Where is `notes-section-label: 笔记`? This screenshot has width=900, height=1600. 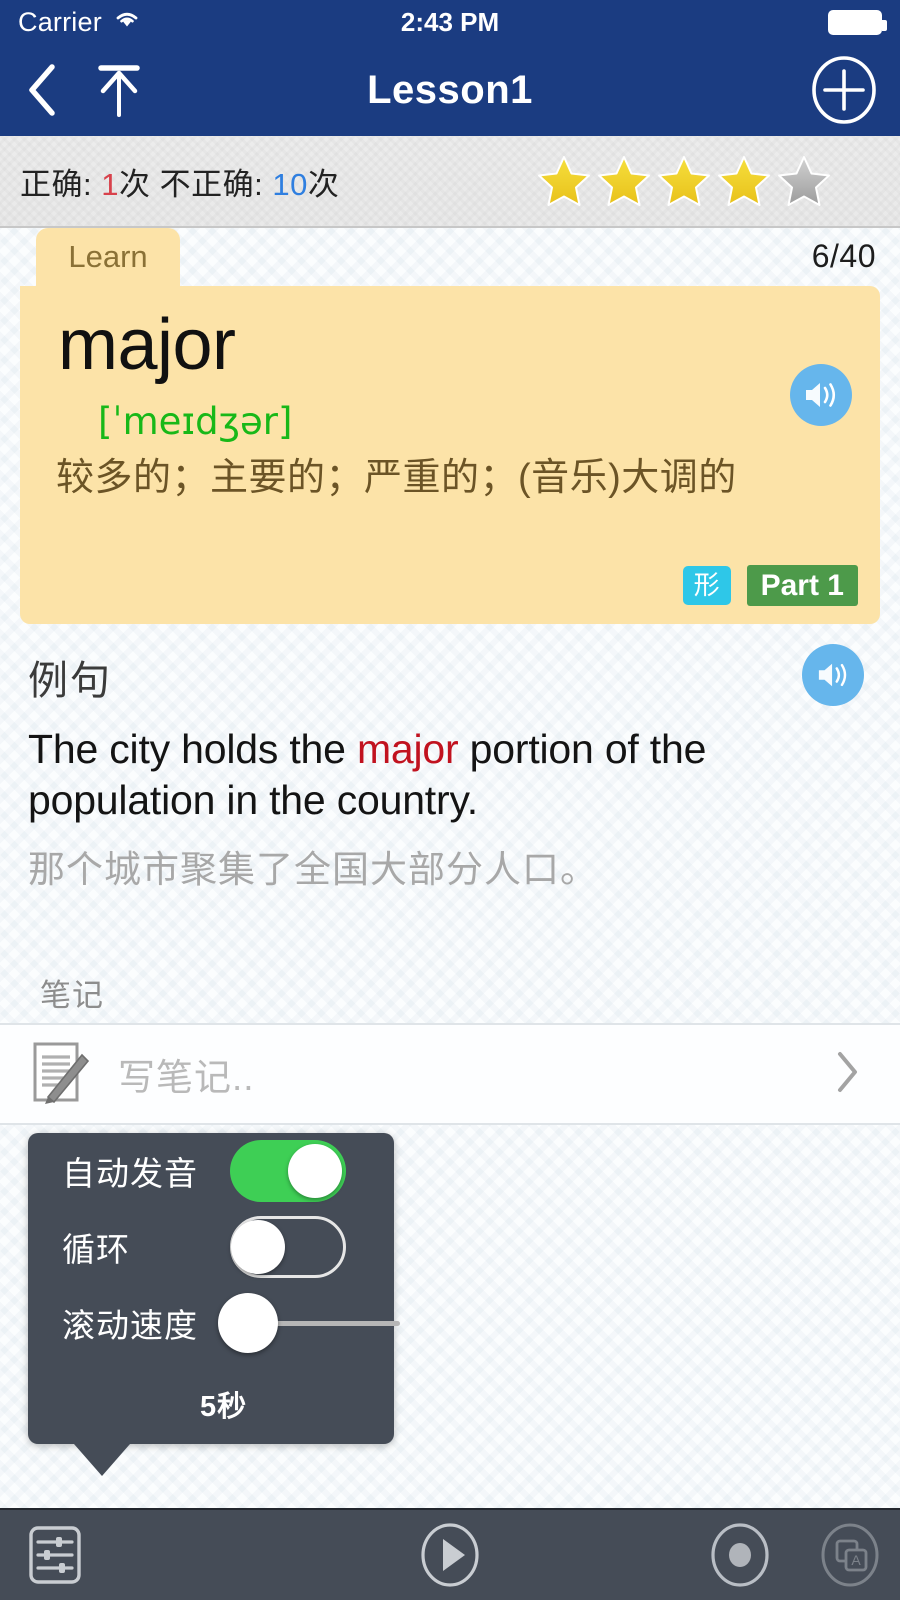 notes-section-label: 笔记 is located at coordinates (72, 995).